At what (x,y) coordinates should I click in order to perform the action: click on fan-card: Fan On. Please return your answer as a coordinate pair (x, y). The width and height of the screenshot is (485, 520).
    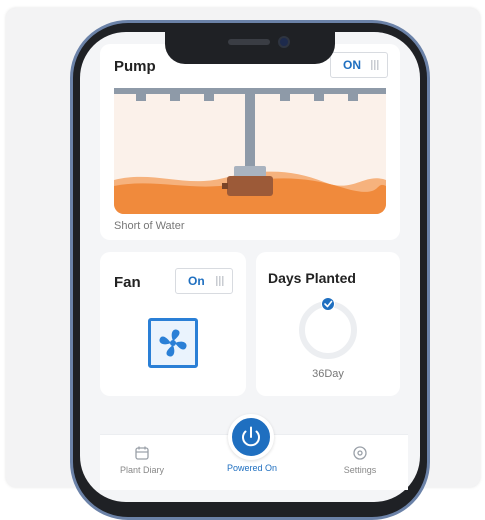
    Looking at the image, I should click on (173, 324).